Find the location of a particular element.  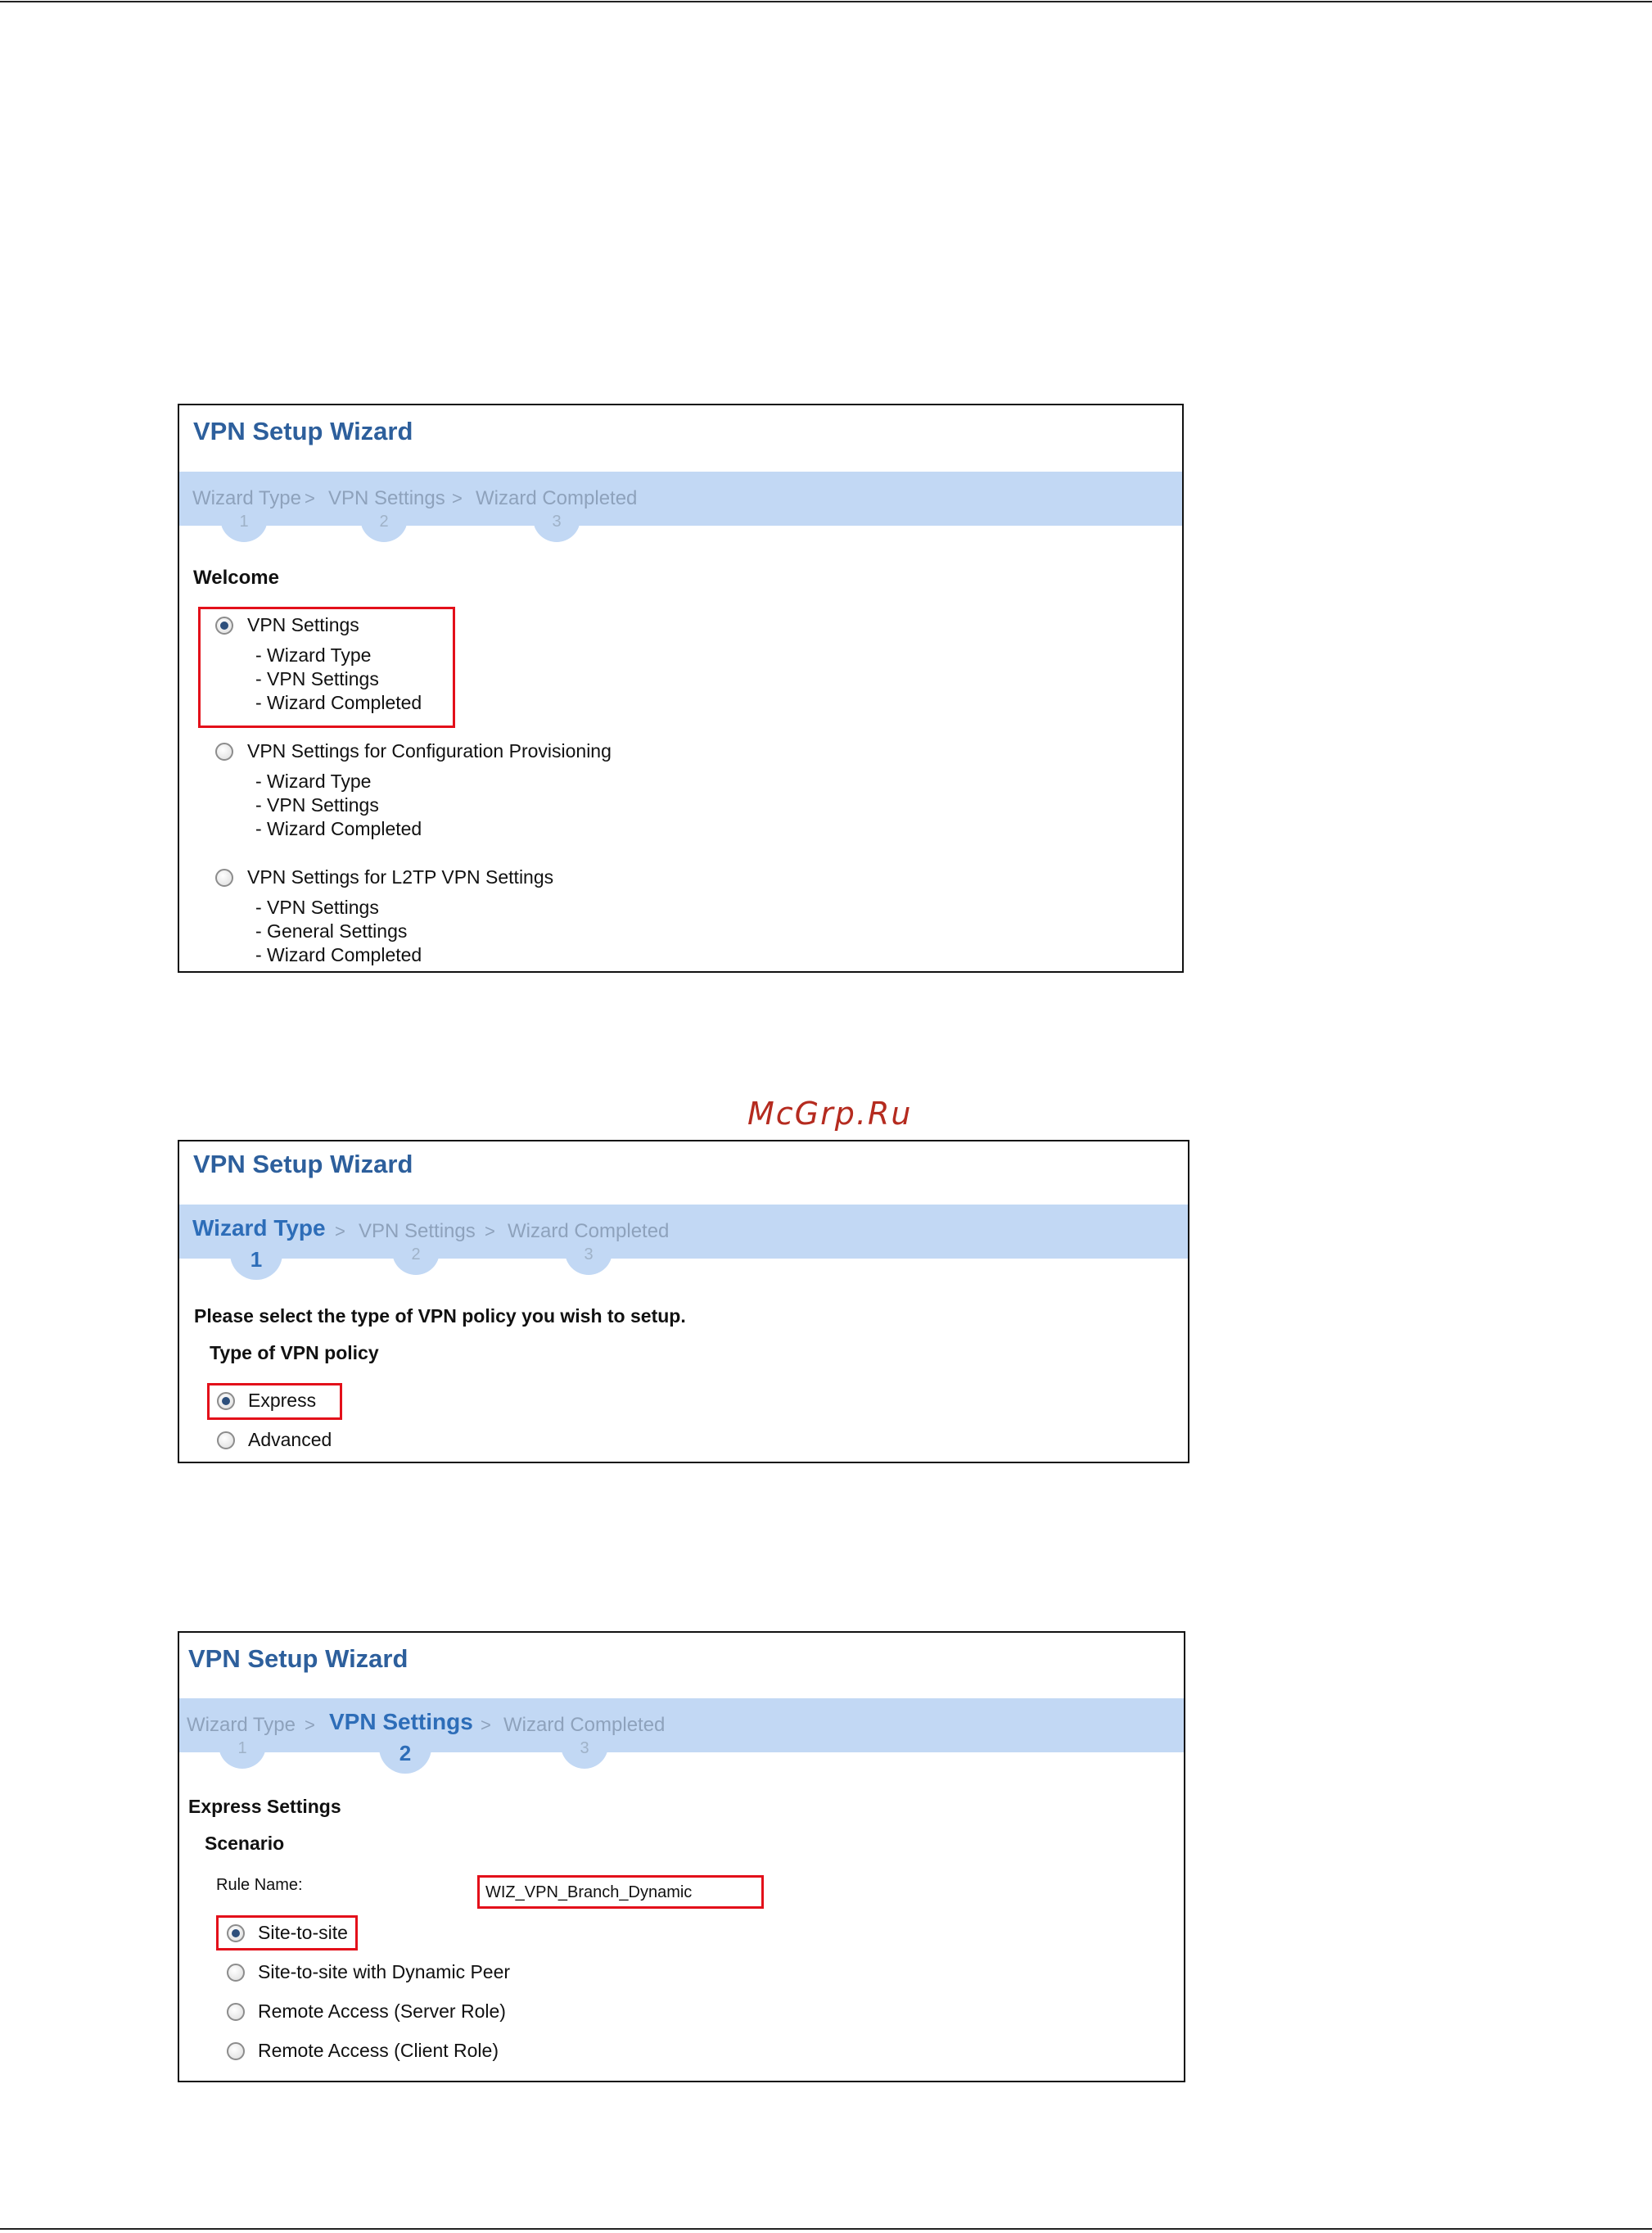

radio-l2tp-vpn is located at coordinates (224, 878).